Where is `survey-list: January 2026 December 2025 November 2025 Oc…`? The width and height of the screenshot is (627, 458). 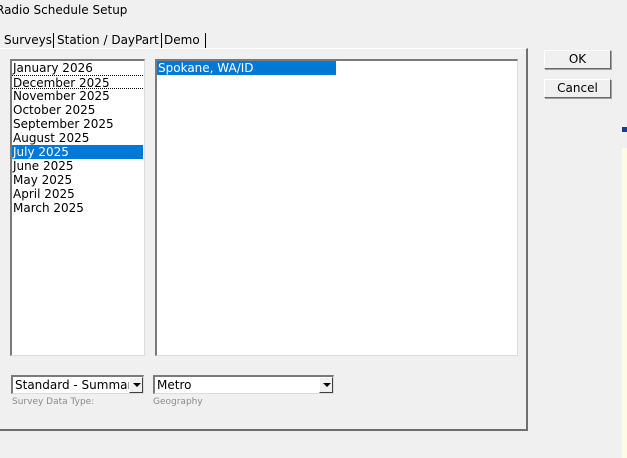
survey-list: January 2026 December 2025 November 2025 Oc… is located at coordinates (77, 207).